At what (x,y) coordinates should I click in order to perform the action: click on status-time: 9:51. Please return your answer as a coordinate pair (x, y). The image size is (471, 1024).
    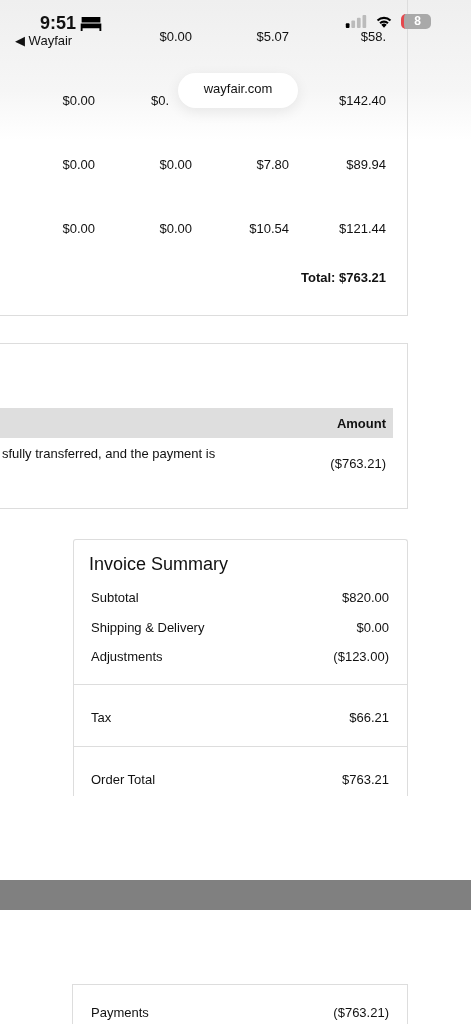
    Looking at the image, I should click on (58, 23).